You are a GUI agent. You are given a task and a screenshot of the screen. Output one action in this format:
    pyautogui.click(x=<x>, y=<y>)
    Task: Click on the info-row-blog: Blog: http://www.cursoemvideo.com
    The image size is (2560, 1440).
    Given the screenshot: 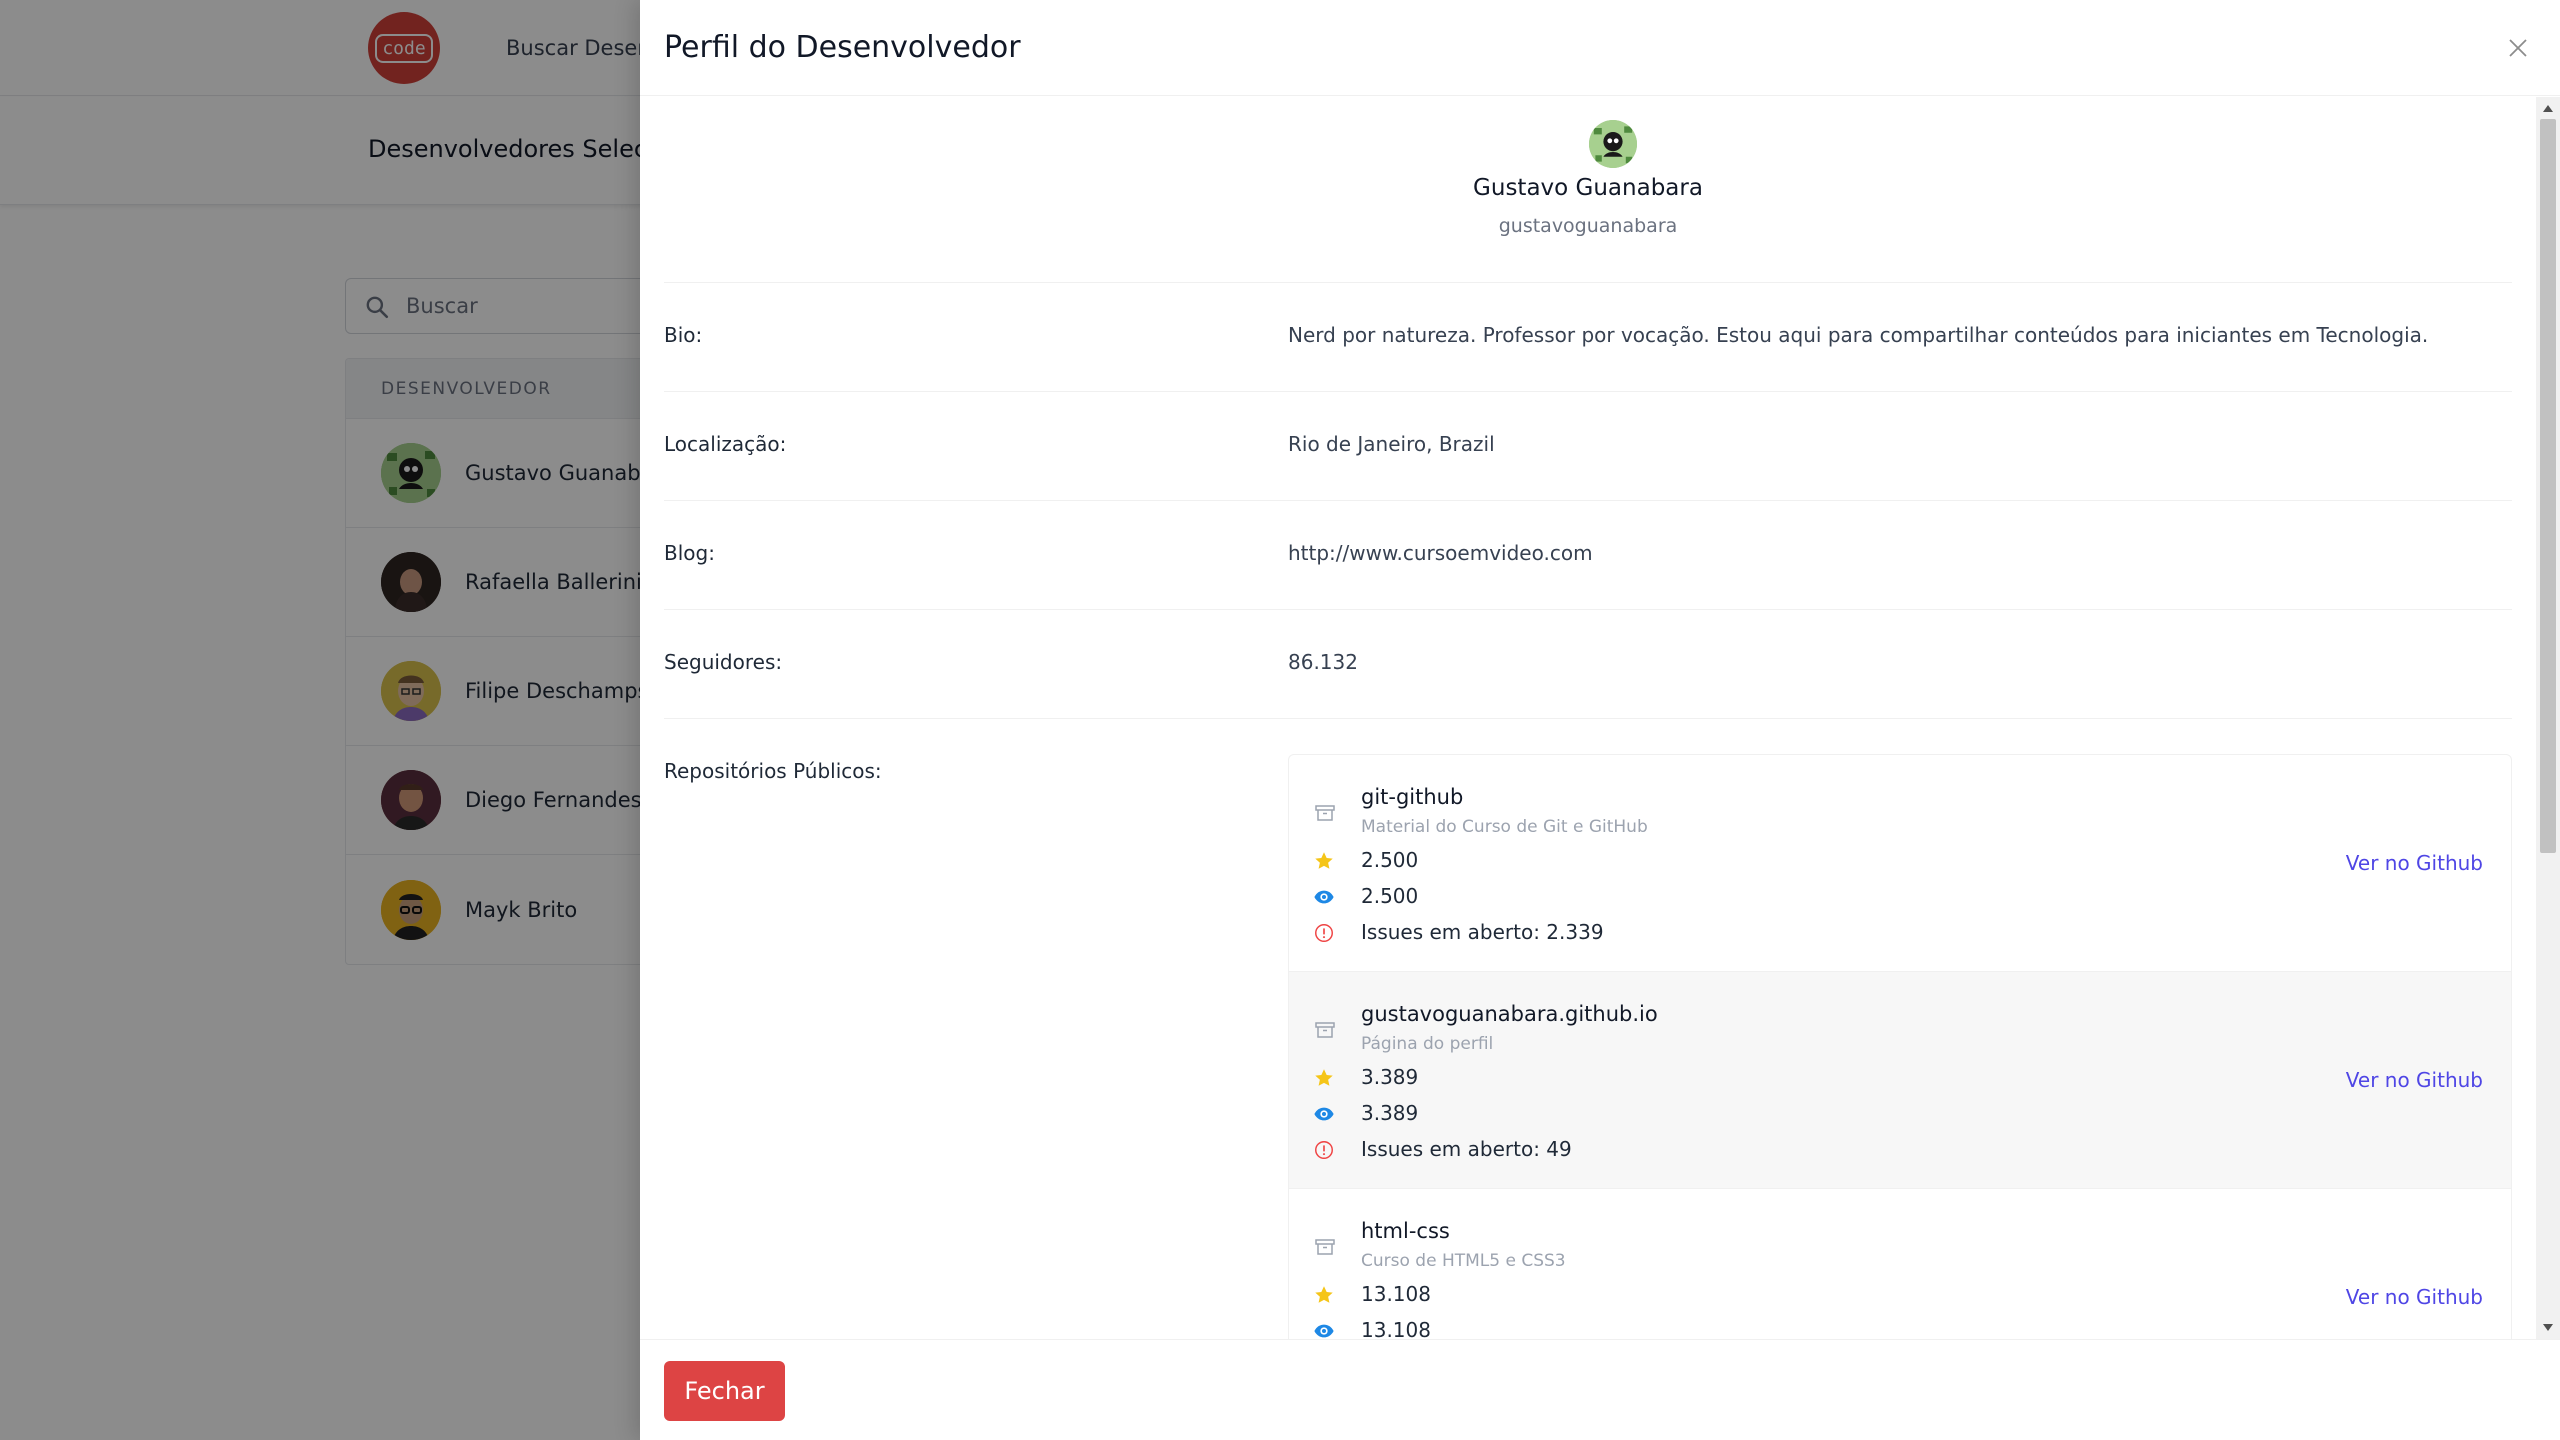 What is the action you would take?
    pyautogui.click(x=1588, y=555)
    